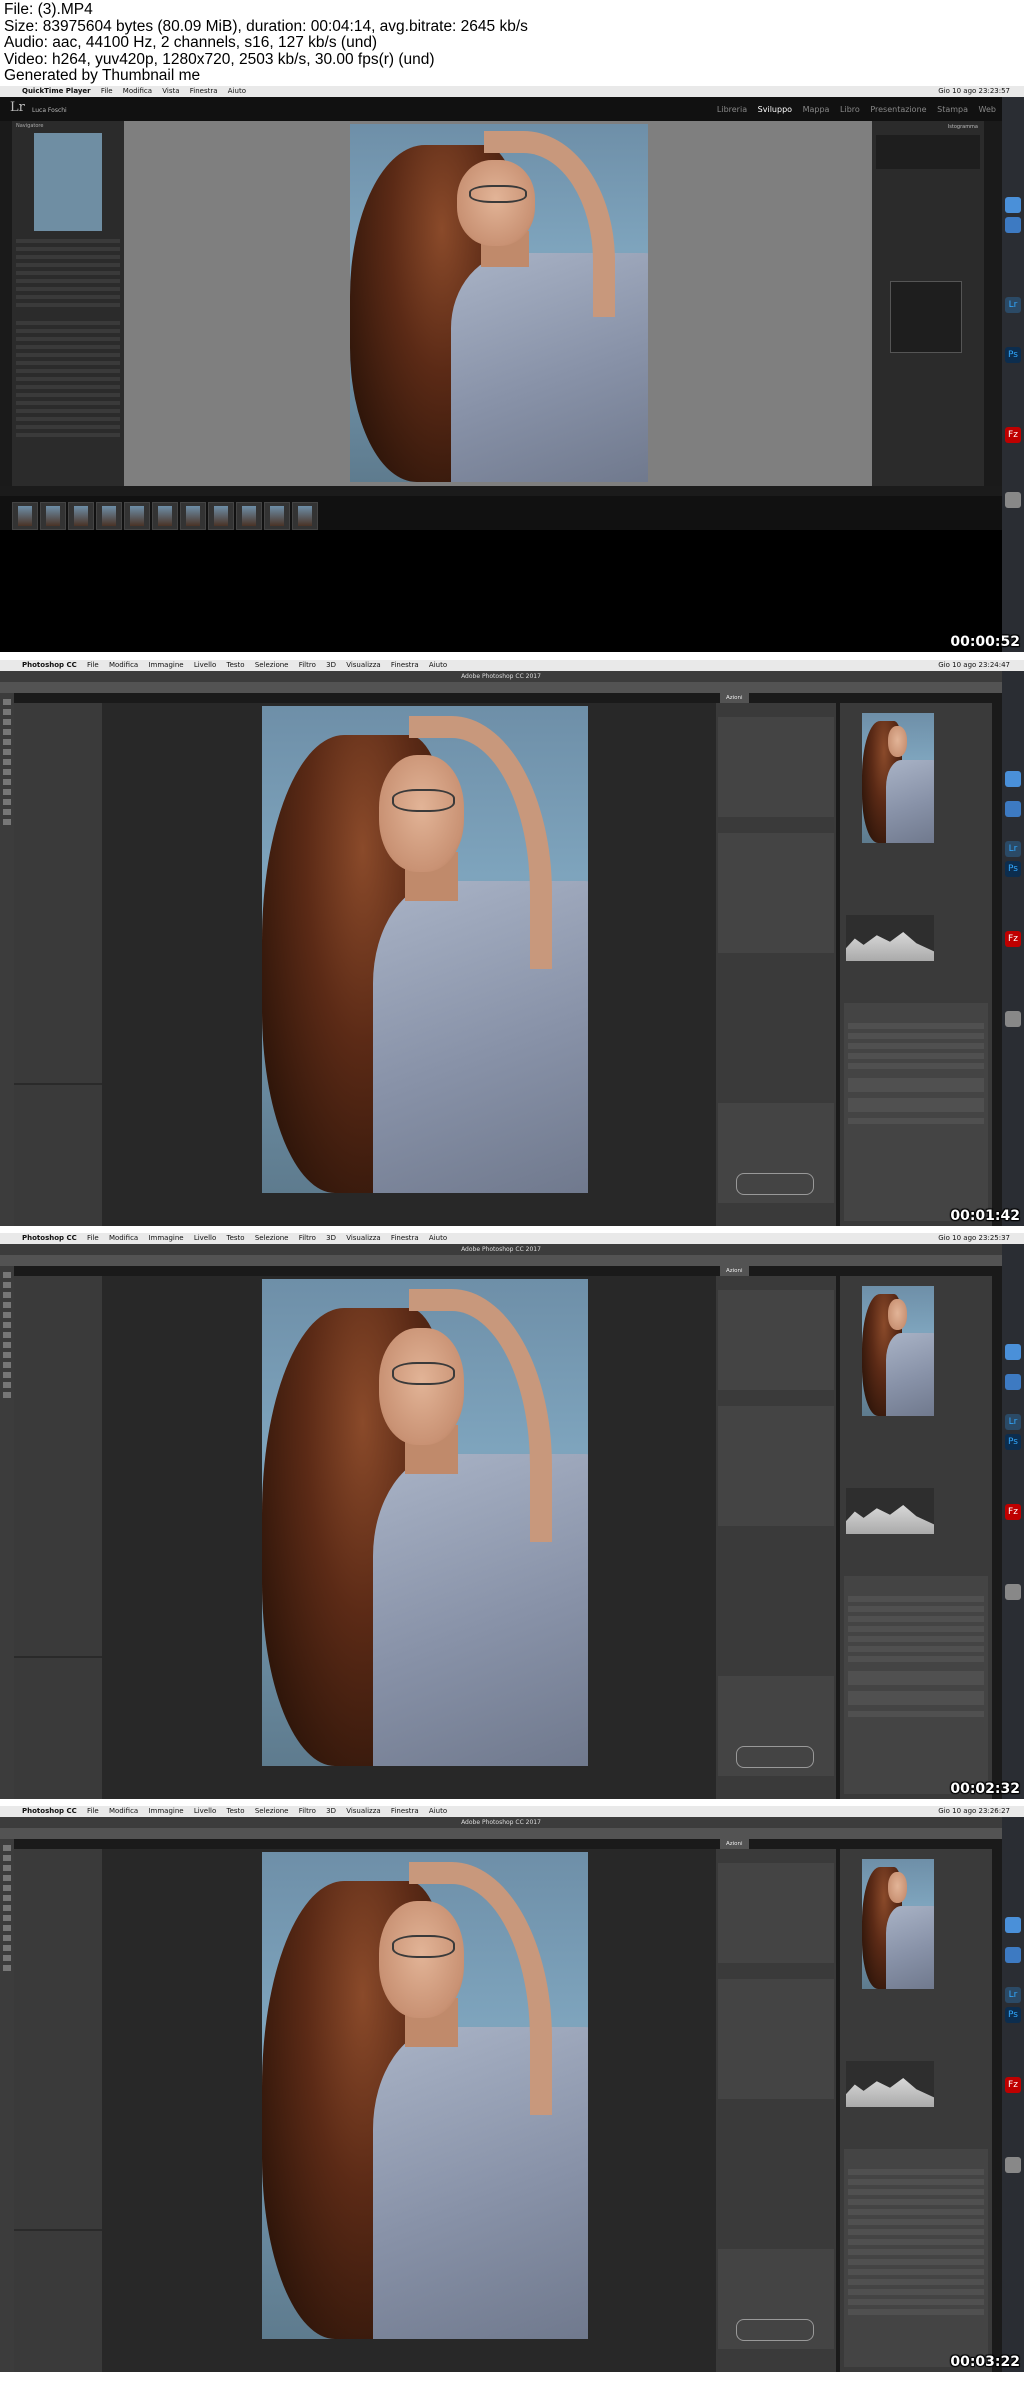 The image size is (1024, 2386). What do you see at coordinates (7, 1878) in the screenshot?
I see `crop-tool-icon` at bounding box center [7, 1878].